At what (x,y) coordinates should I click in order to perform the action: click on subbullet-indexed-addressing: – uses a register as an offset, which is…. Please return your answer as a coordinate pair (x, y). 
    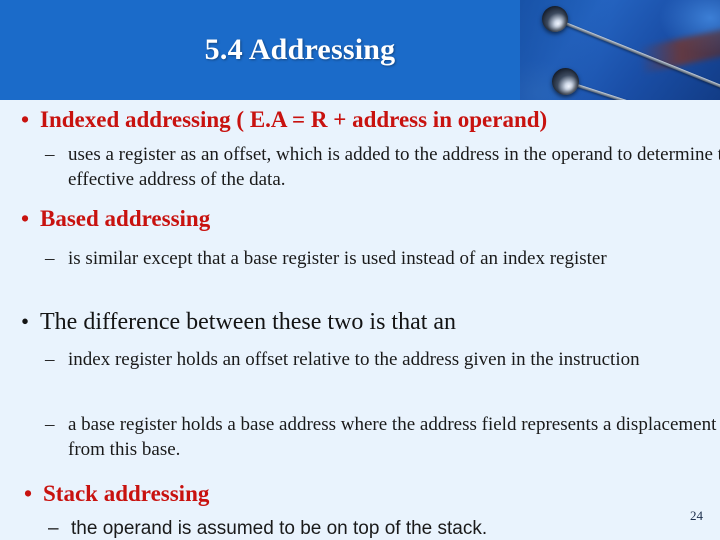
    Looking at the image, I should click on (360, 167).